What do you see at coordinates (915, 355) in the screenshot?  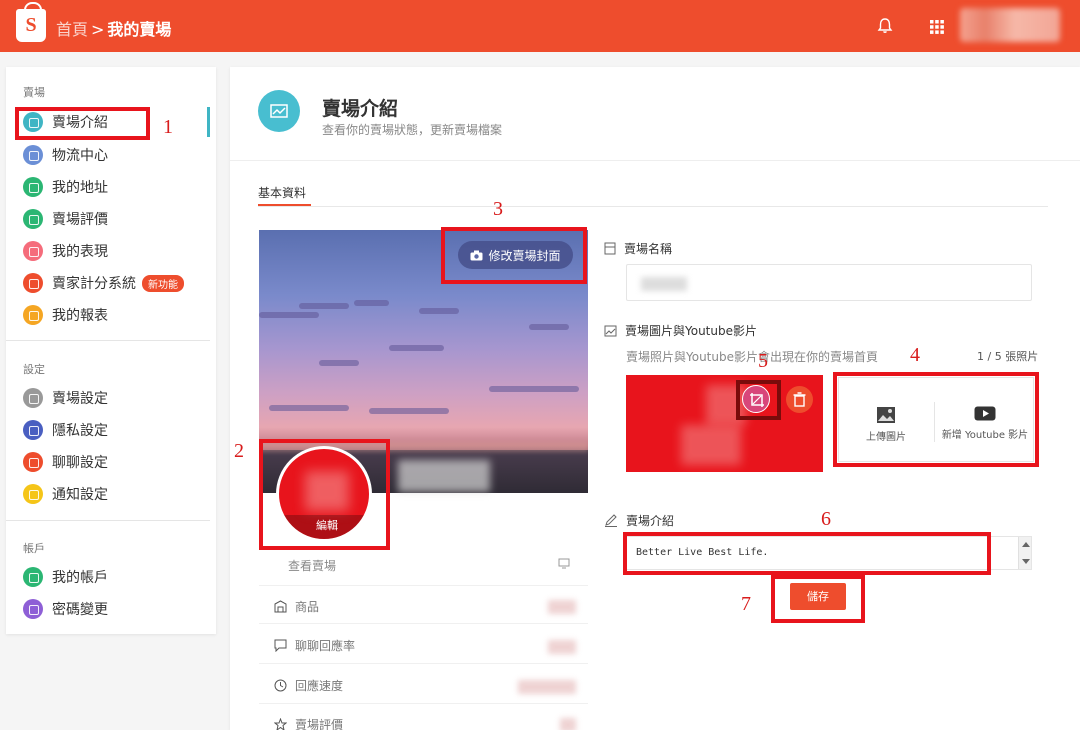 I see `annotation-number-4: 4` at bounding box center [915, 355].